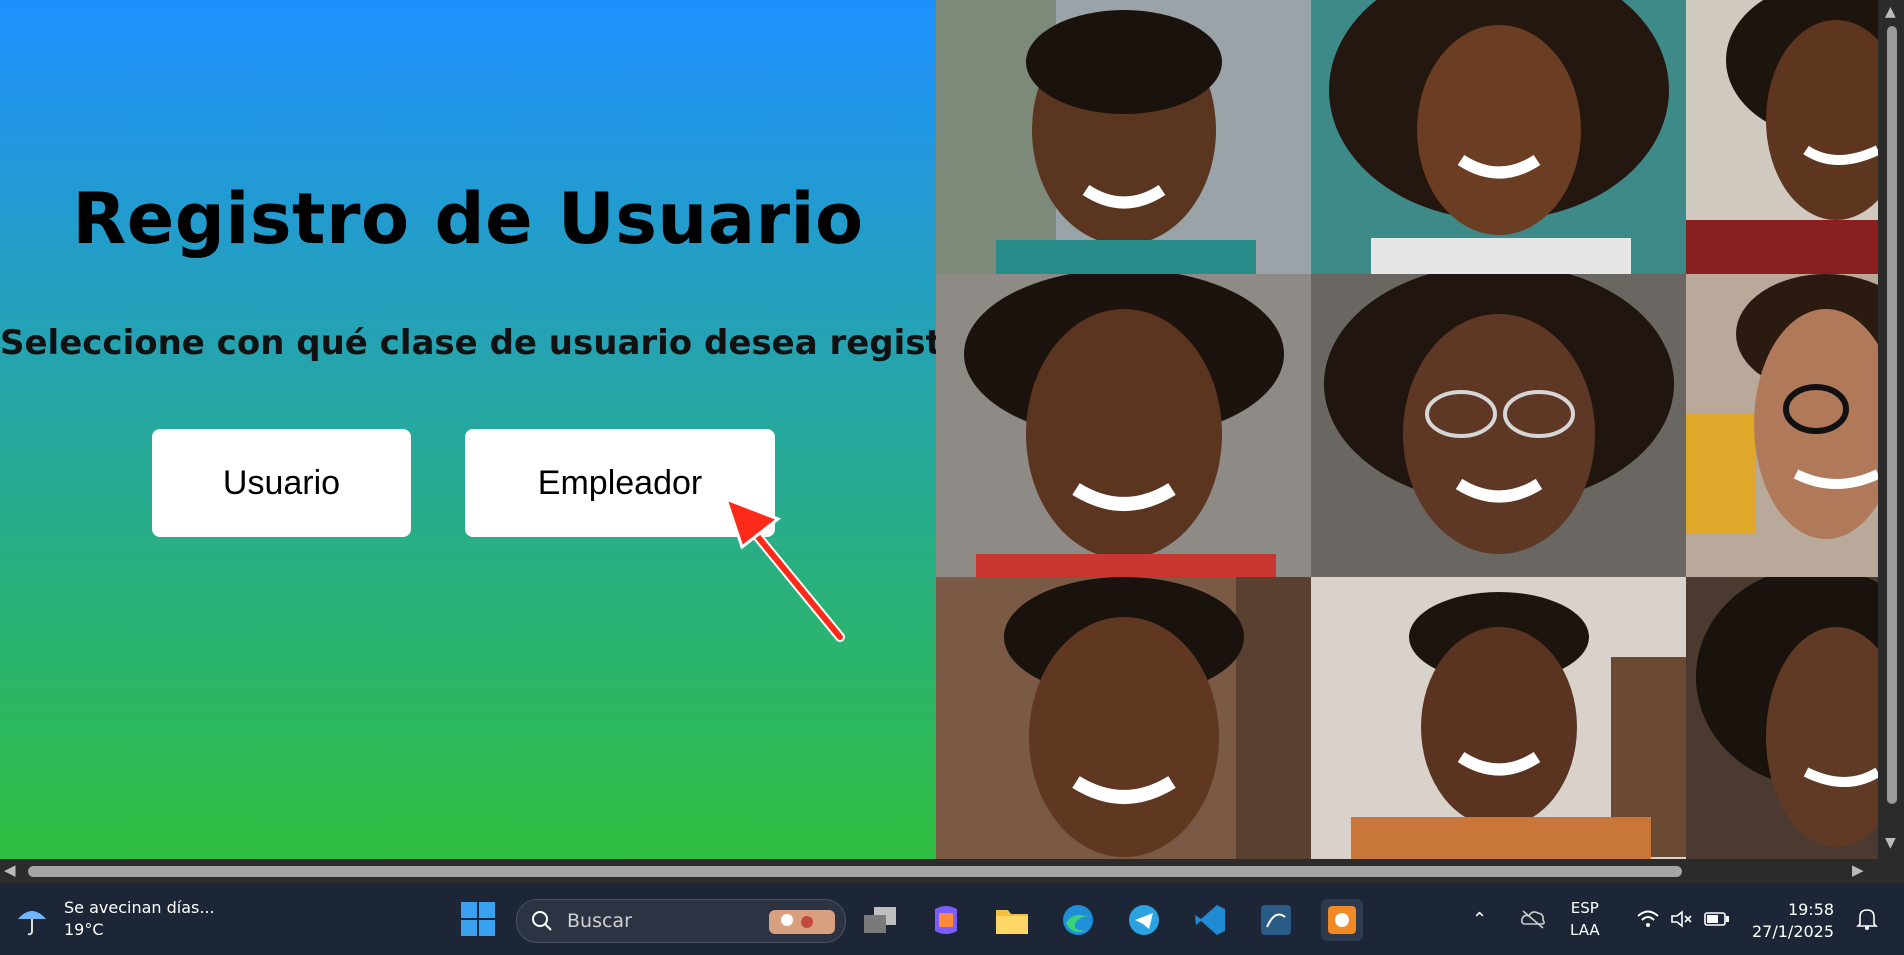 The height and width of the screenshot is (955, 1904). Describe the element at coordinates (1342, 920) in the screenshot. I see `screenshot-tool-icon` at that location.